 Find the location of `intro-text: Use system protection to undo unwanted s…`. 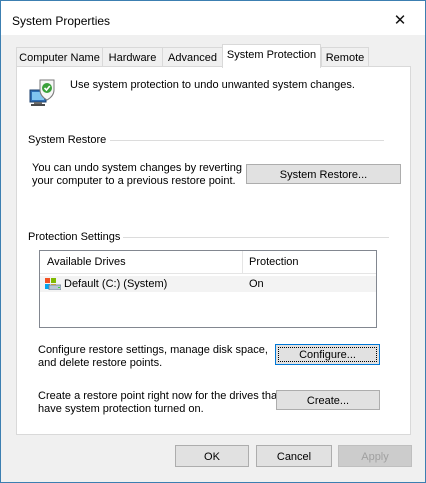

intro-text: Use system protection to undo unwanted s… is located at coordinates (212, 85).